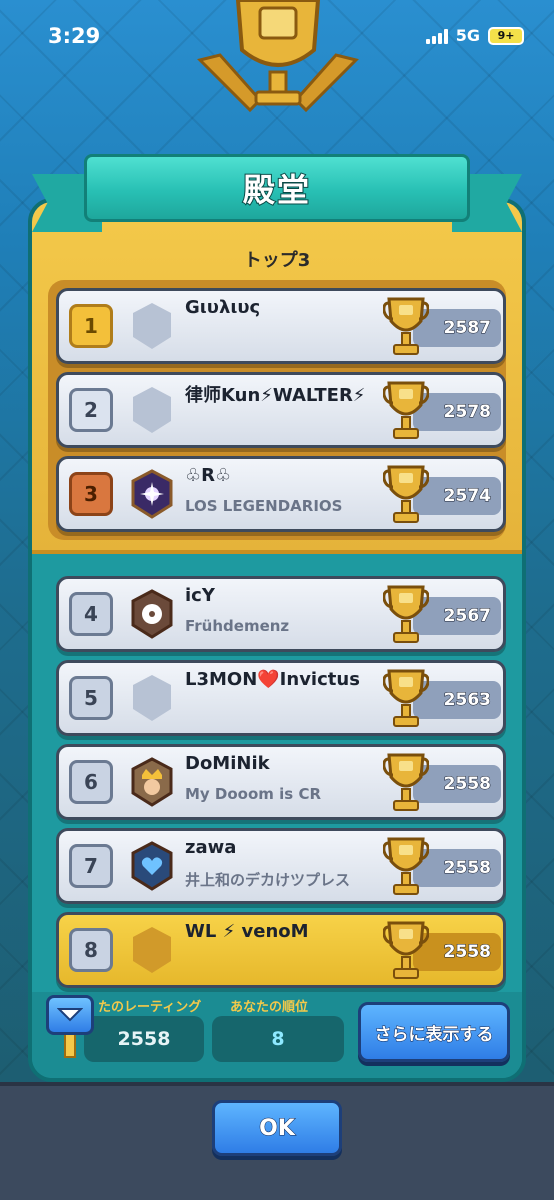  What do you see at coordinates (281, 494) in the screenshot?
I see `leaderboard-row: 3 ♧R♧ LOS LEGENDARIOS 2574` at bounding box center [281, 494].